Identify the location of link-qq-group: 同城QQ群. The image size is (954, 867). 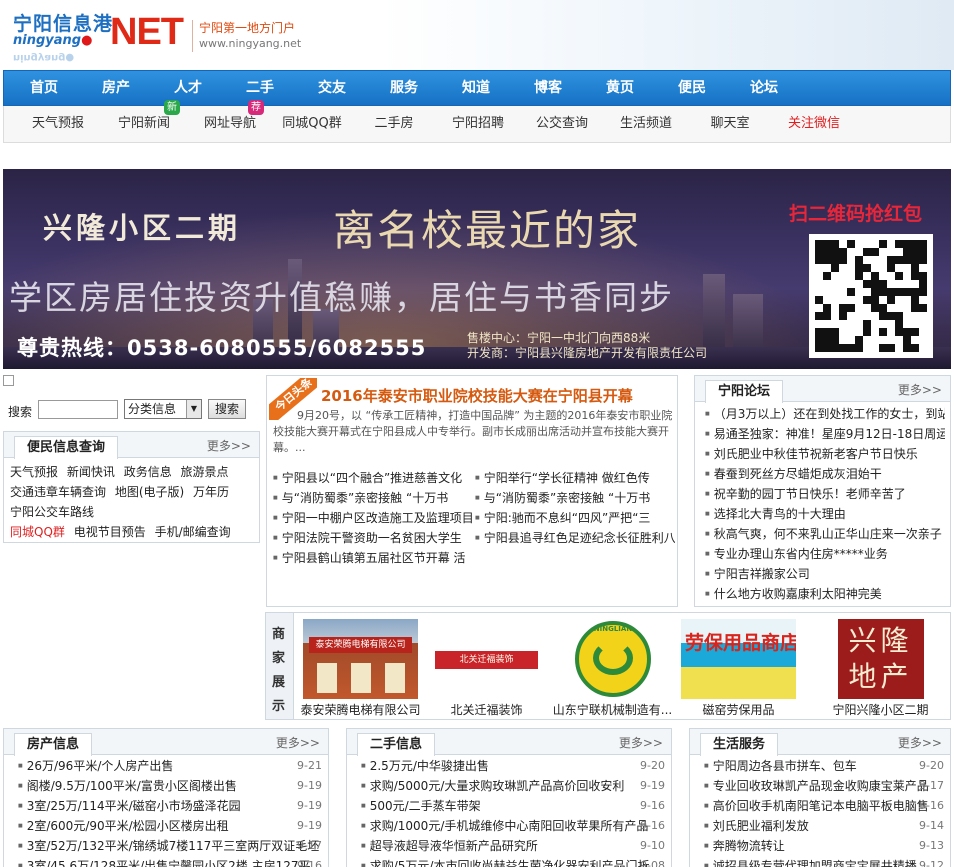
(37, 532).